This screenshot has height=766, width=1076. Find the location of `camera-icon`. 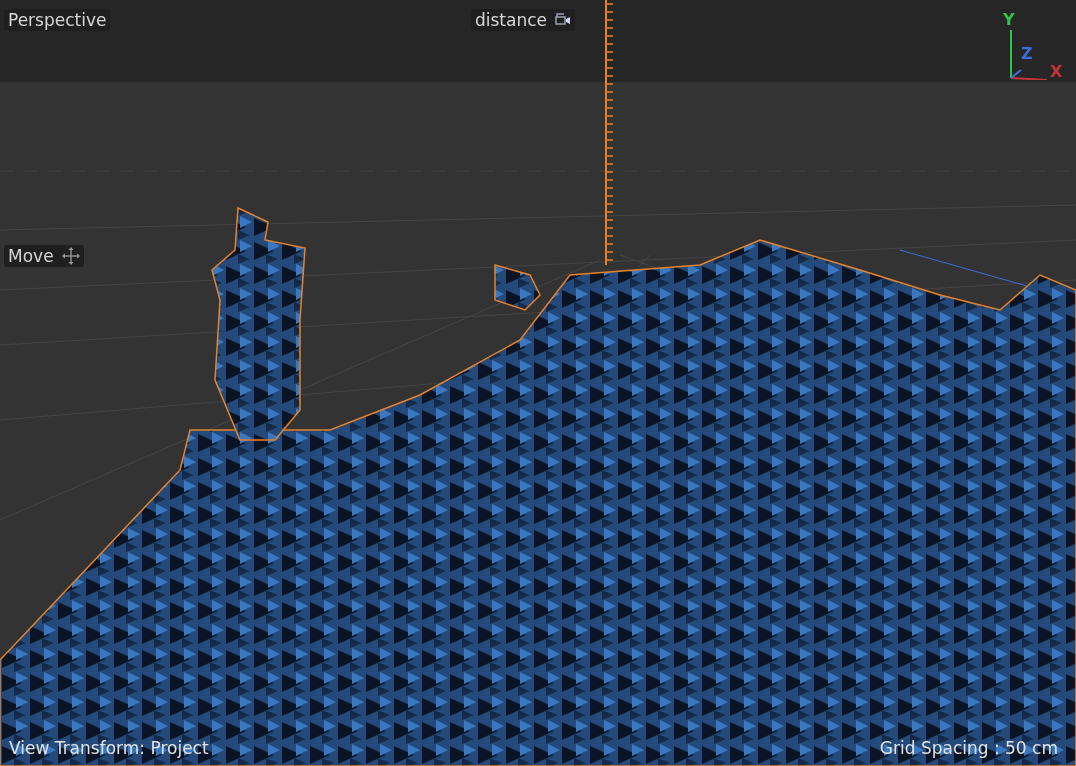

camera-icon is located at coordinates (563, 20).